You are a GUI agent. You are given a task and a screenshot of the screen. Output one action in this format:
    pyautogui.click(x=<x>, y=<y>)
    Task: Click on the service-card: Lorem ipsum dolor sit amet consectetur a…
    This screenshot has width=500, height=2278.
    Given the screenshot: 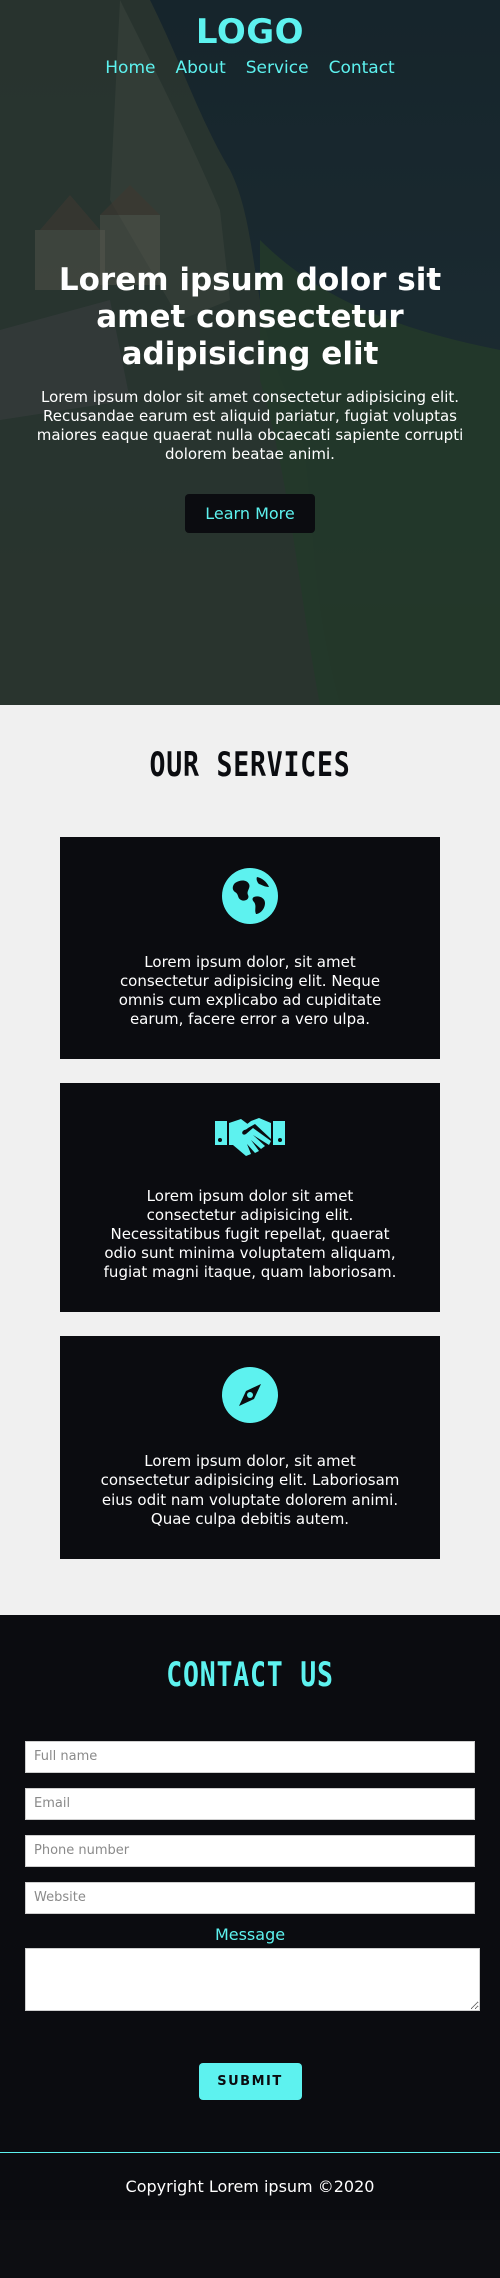 What is the action you would take?
    pyautogui.click(x=250, y=1198)
    